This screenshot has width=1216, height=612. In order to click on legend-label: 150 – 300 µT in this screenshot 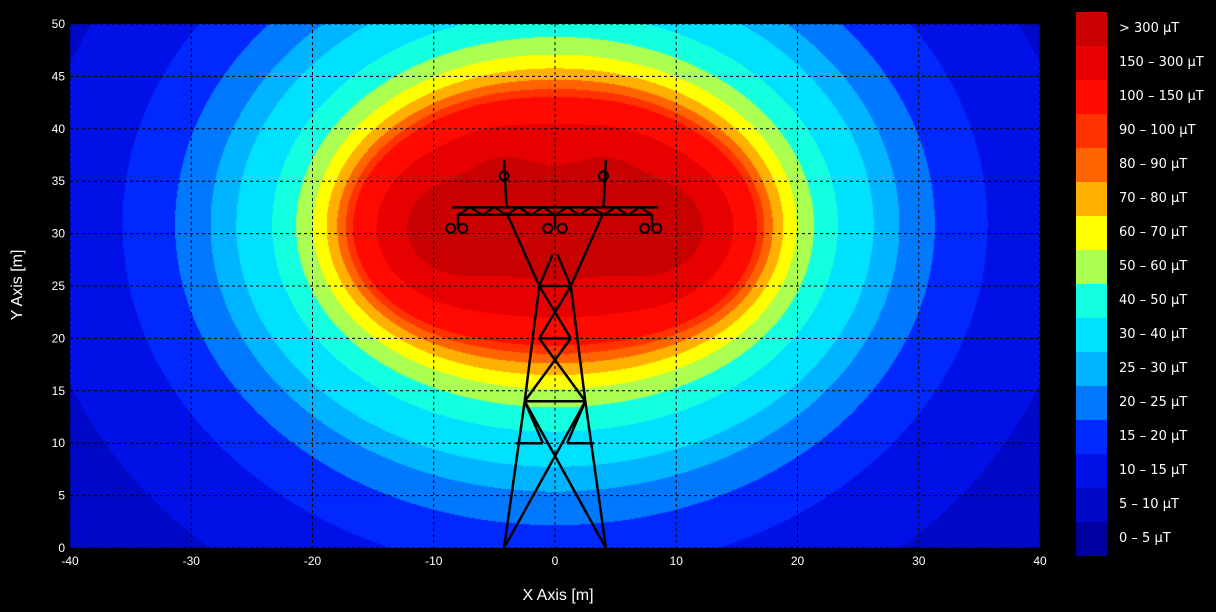, I will do `click(1161, 62)`.